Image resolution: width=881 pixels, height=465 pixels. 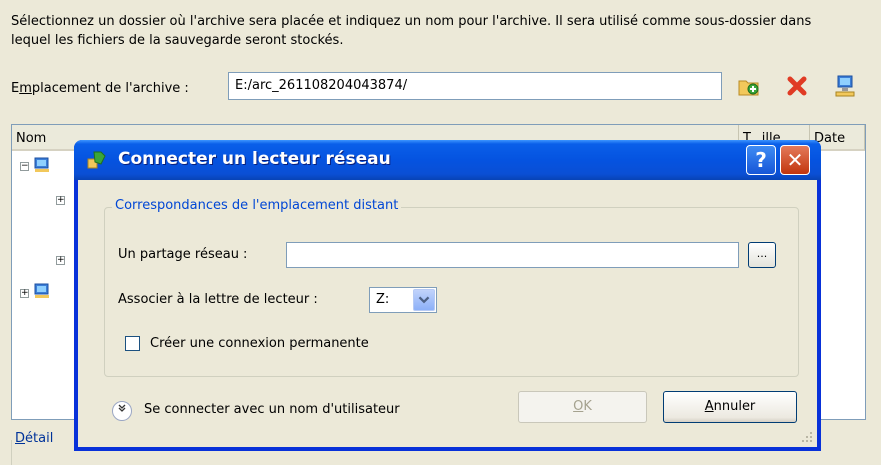 What do you see at coordinates (96, 160) in the screenshot?
I see `network-drive-icon` at bounding box center [96, 160].